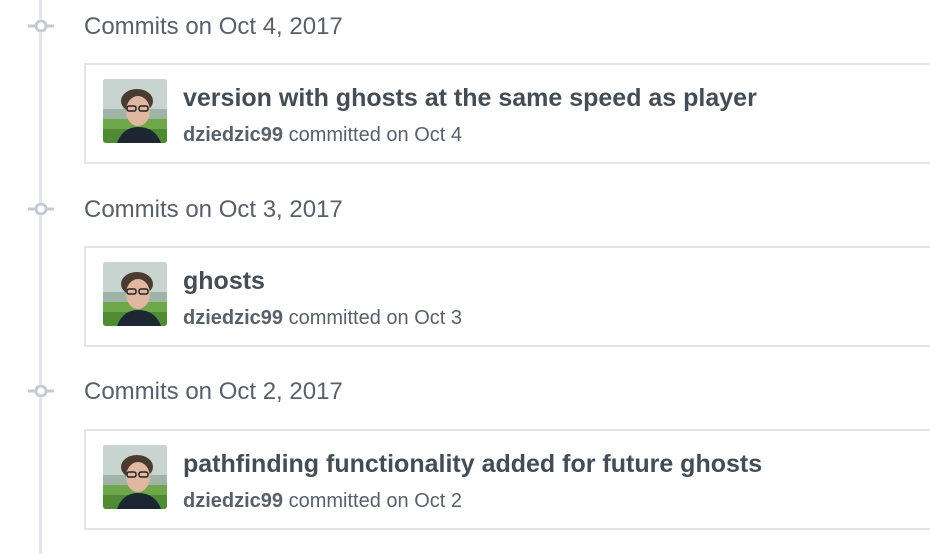 The image size is (930, 554). I want to click on commit-meta: dziedzic99 committed on Oct 4, so click(322, 135).